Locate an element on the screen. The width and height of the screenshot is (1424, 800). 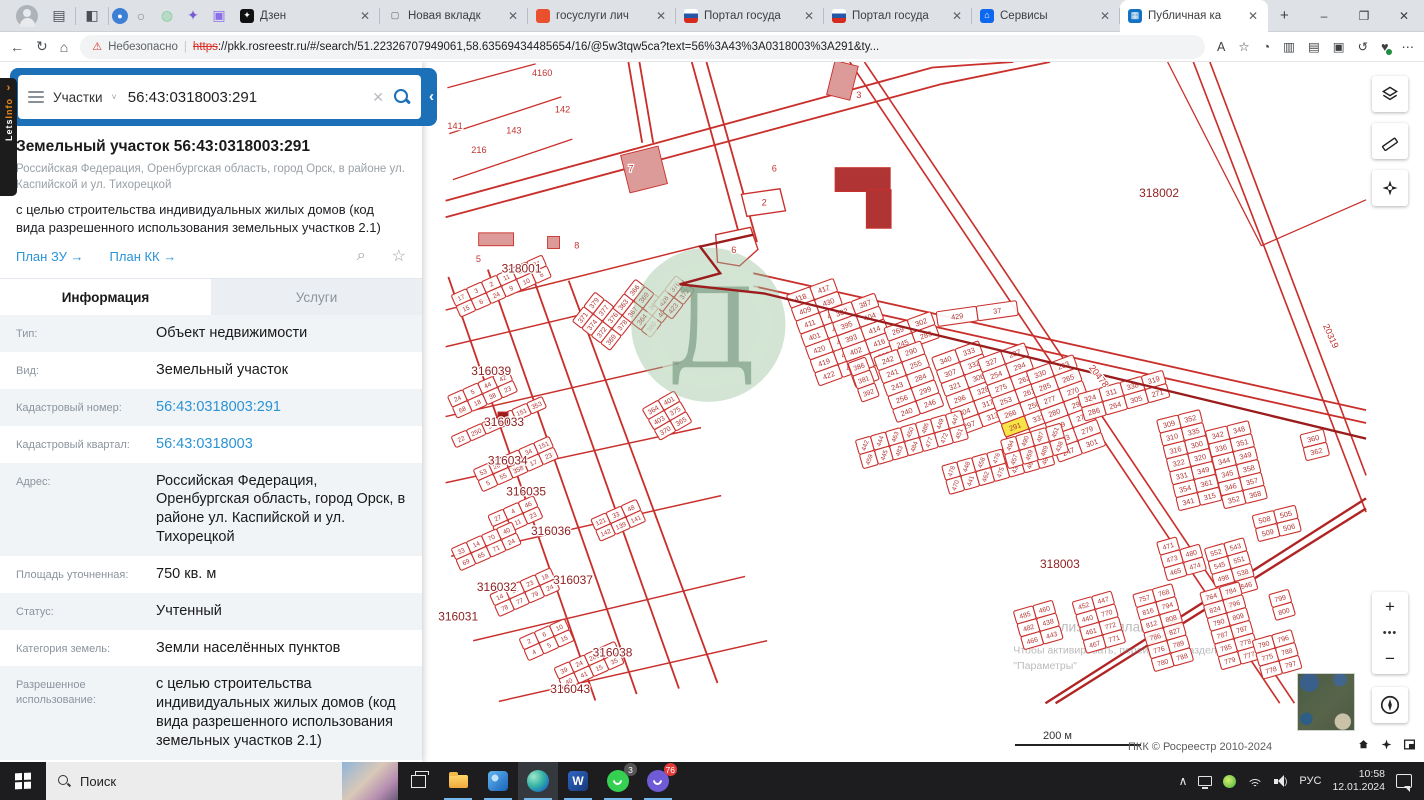
info-row-value: 56:43:0318003:291 is located at coordinates (281, 407).